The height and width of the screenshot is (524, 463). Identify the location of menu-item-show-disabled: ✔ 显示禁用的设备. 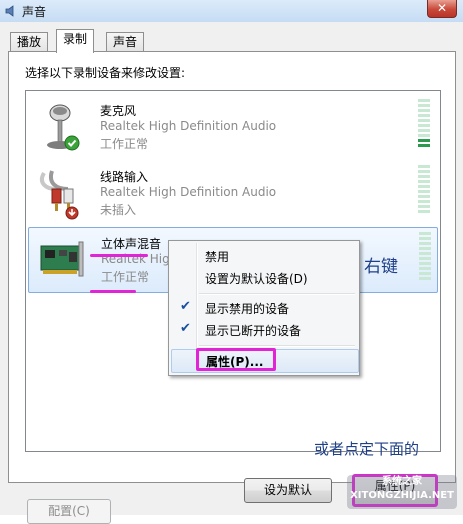
(264, 308).